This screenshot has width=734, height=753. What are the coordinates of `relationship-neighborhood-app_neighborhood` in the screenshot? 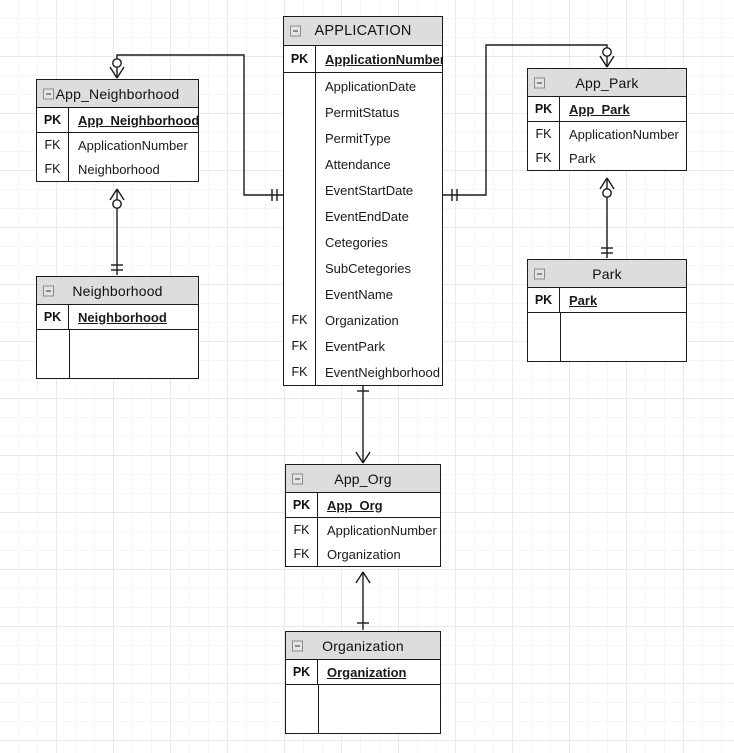 It's located at (117, 231).